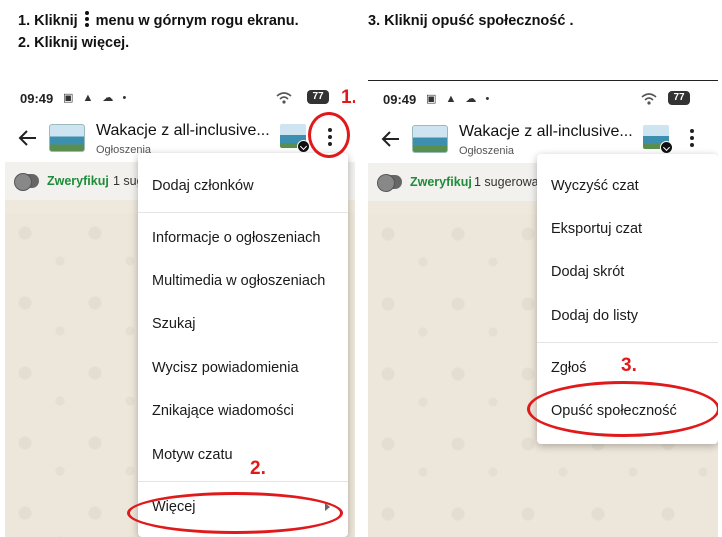  I want to click on instruction-step-2: 2. Kliknij więcej., so click(74, 43).